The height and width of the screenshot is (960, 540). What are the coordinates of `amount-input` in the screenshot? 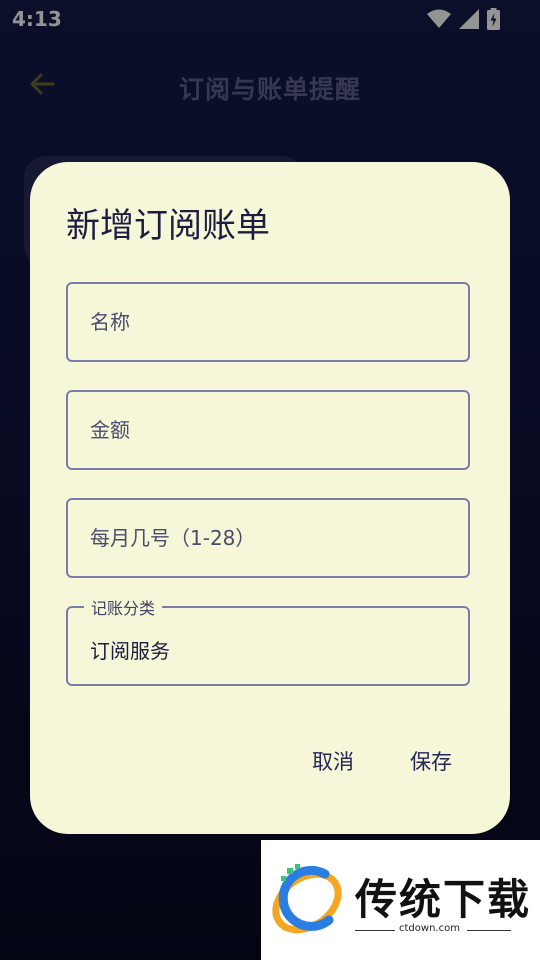 It's located at (270, 430).